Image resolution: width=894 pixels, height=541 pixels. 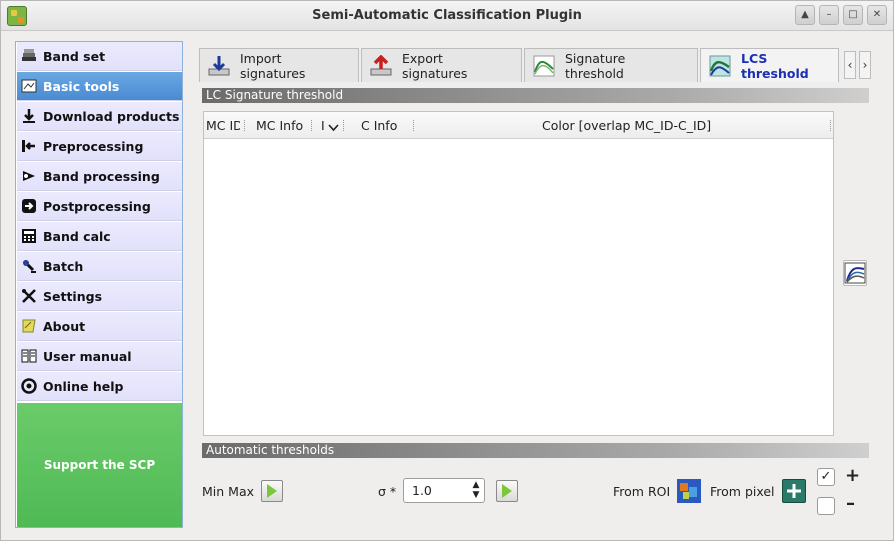 I want to click on tab-scroll-left-button: ‹, so click(x=850, y=65).